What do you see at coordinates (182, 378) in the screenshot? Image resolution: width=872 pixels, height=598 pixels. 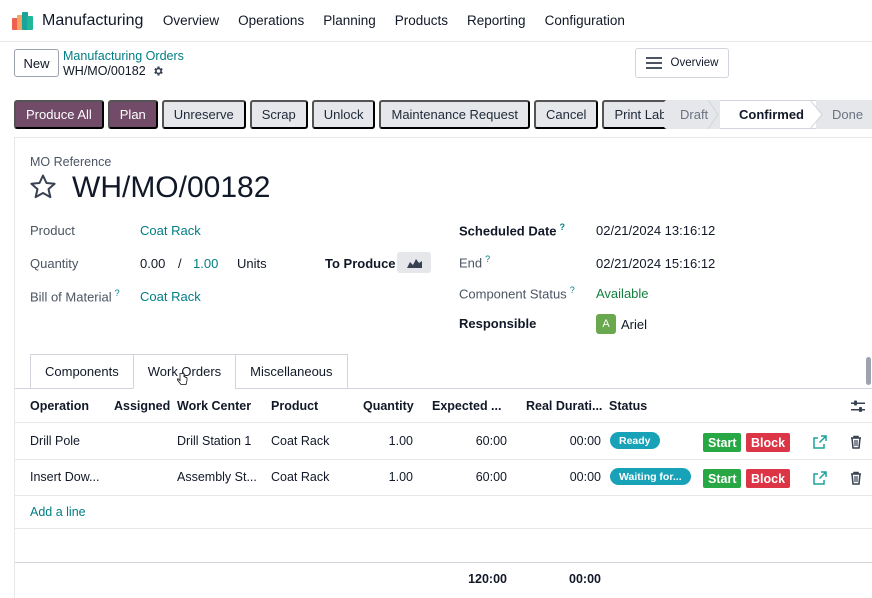 I see `hand-cursor-icon` at bounding box center [182, 378].